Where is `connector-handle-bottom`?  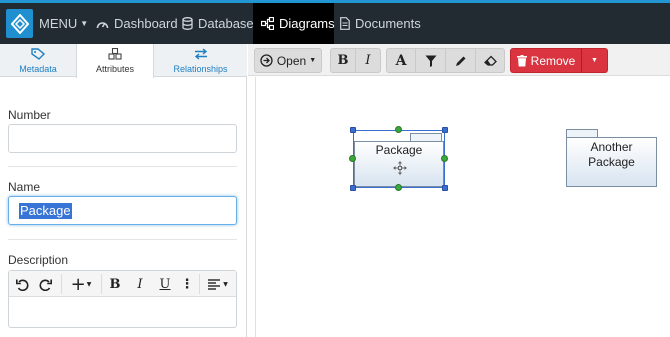
connector-handle-bottom is located at coordinates (398, 187).